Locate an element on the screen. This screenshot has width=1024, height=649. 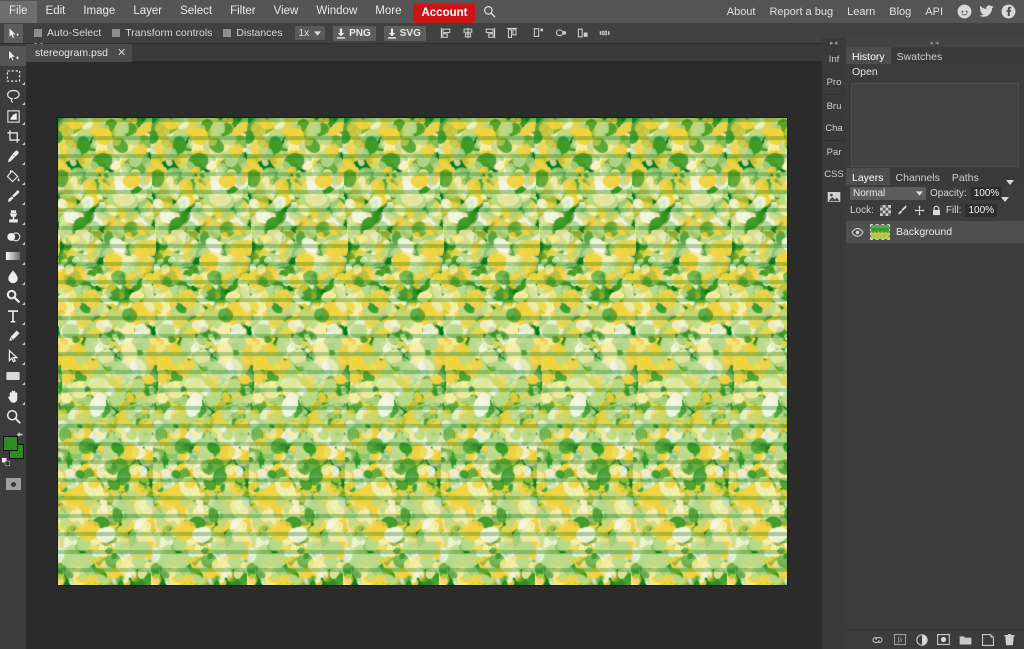
rectangular-marquee-tool is located at coordinates (13, 76).